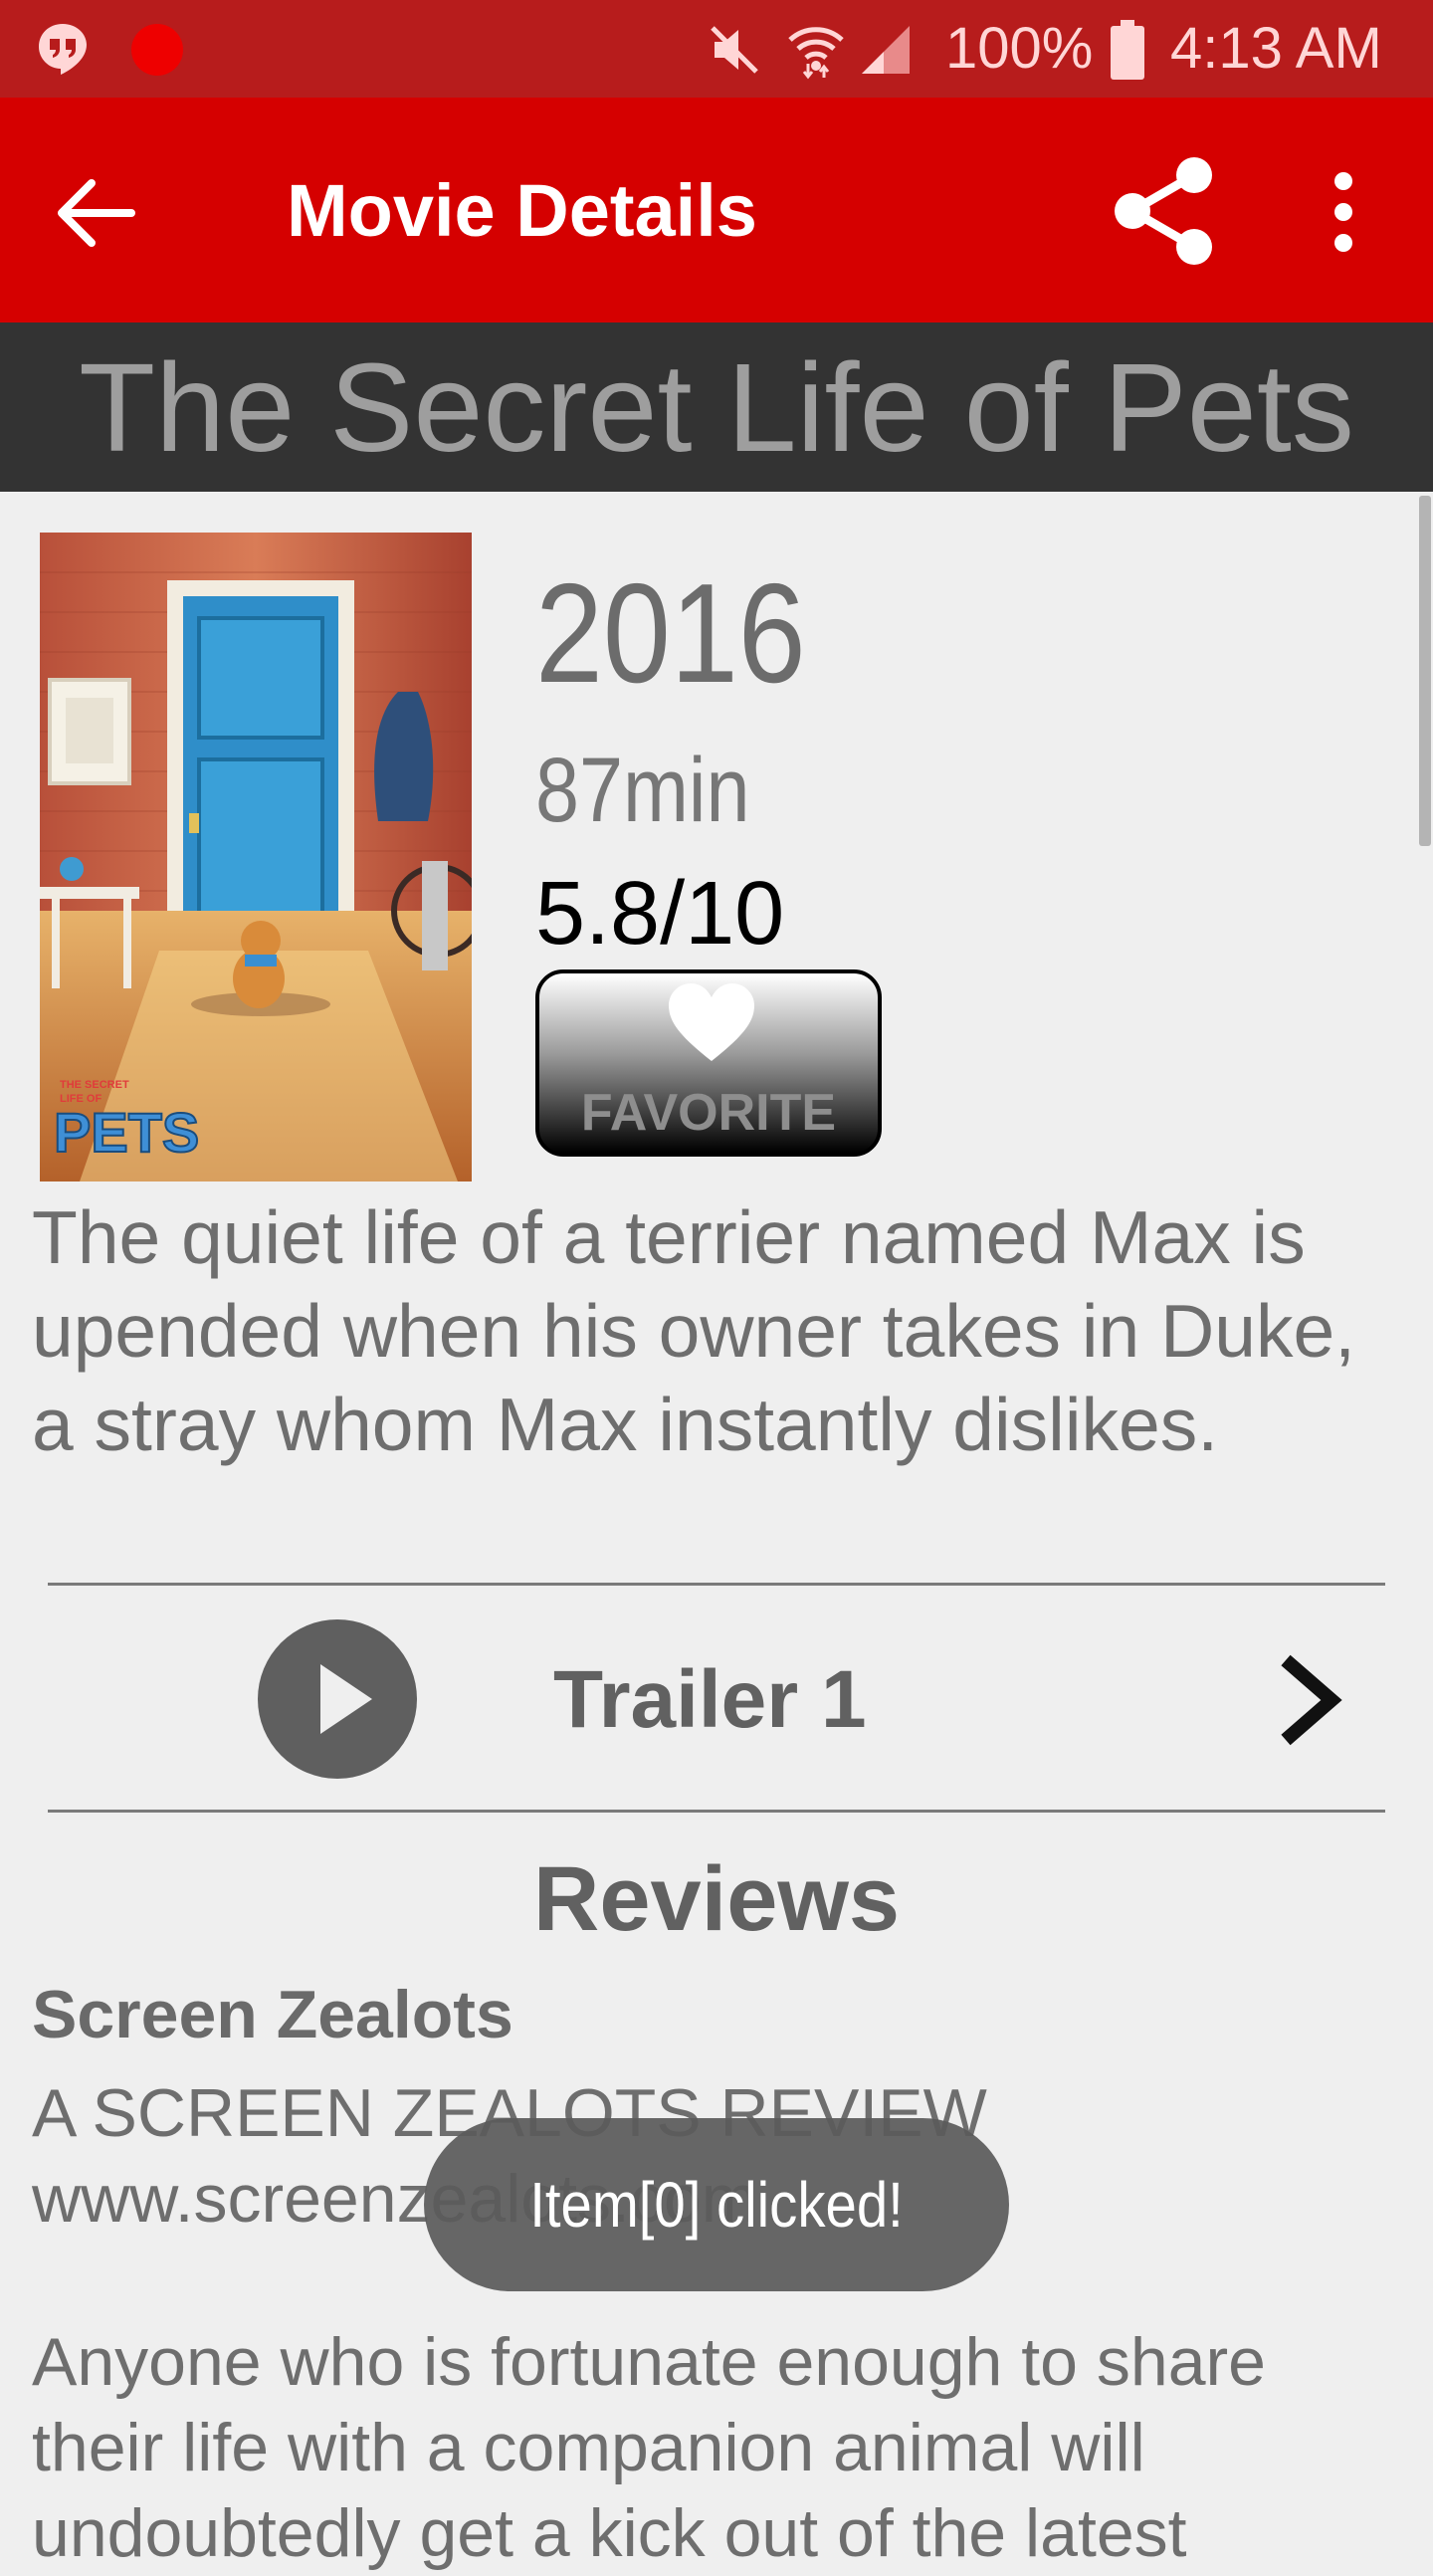 This screenshot has height=2576, width=1433. I want to click on battery-percent: 100%, so click(1019, 48).